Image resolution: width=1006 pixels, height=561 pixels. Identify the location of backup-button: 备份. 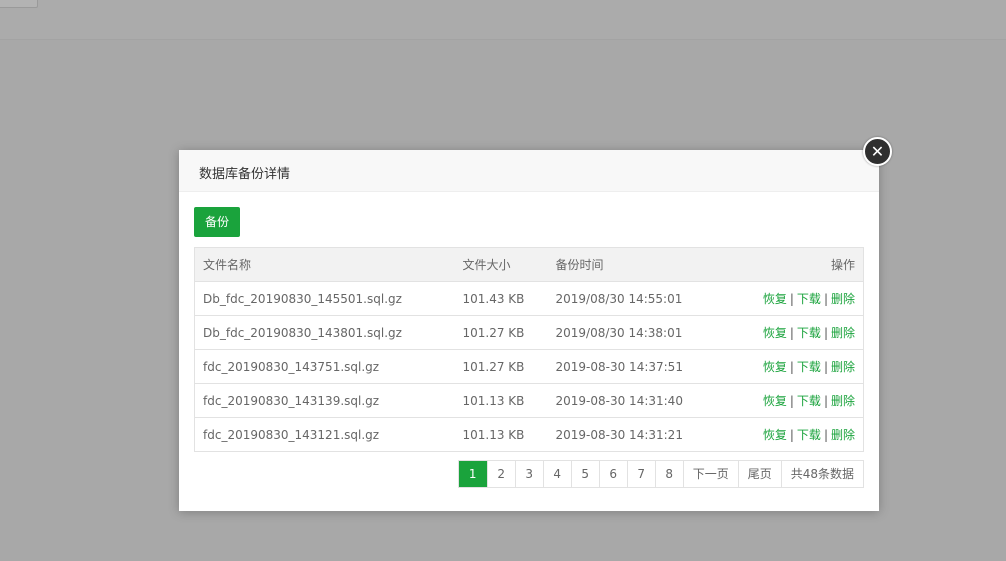
(217, 222).